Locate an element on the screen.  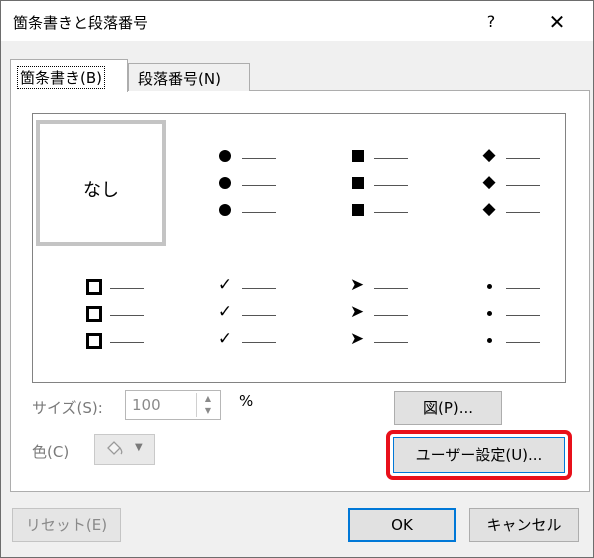
tab-bullets: 箇条書き(B) is located at coordinates (69, 75).